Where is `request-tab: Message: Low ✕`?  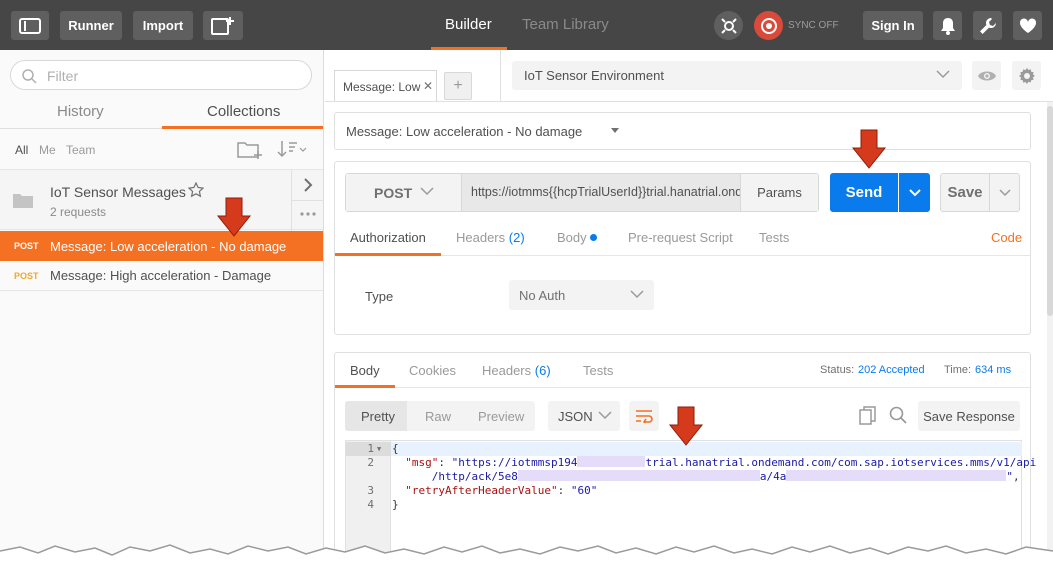
request-tab: Message: Low ✕ is located at coordinates (385, 85).